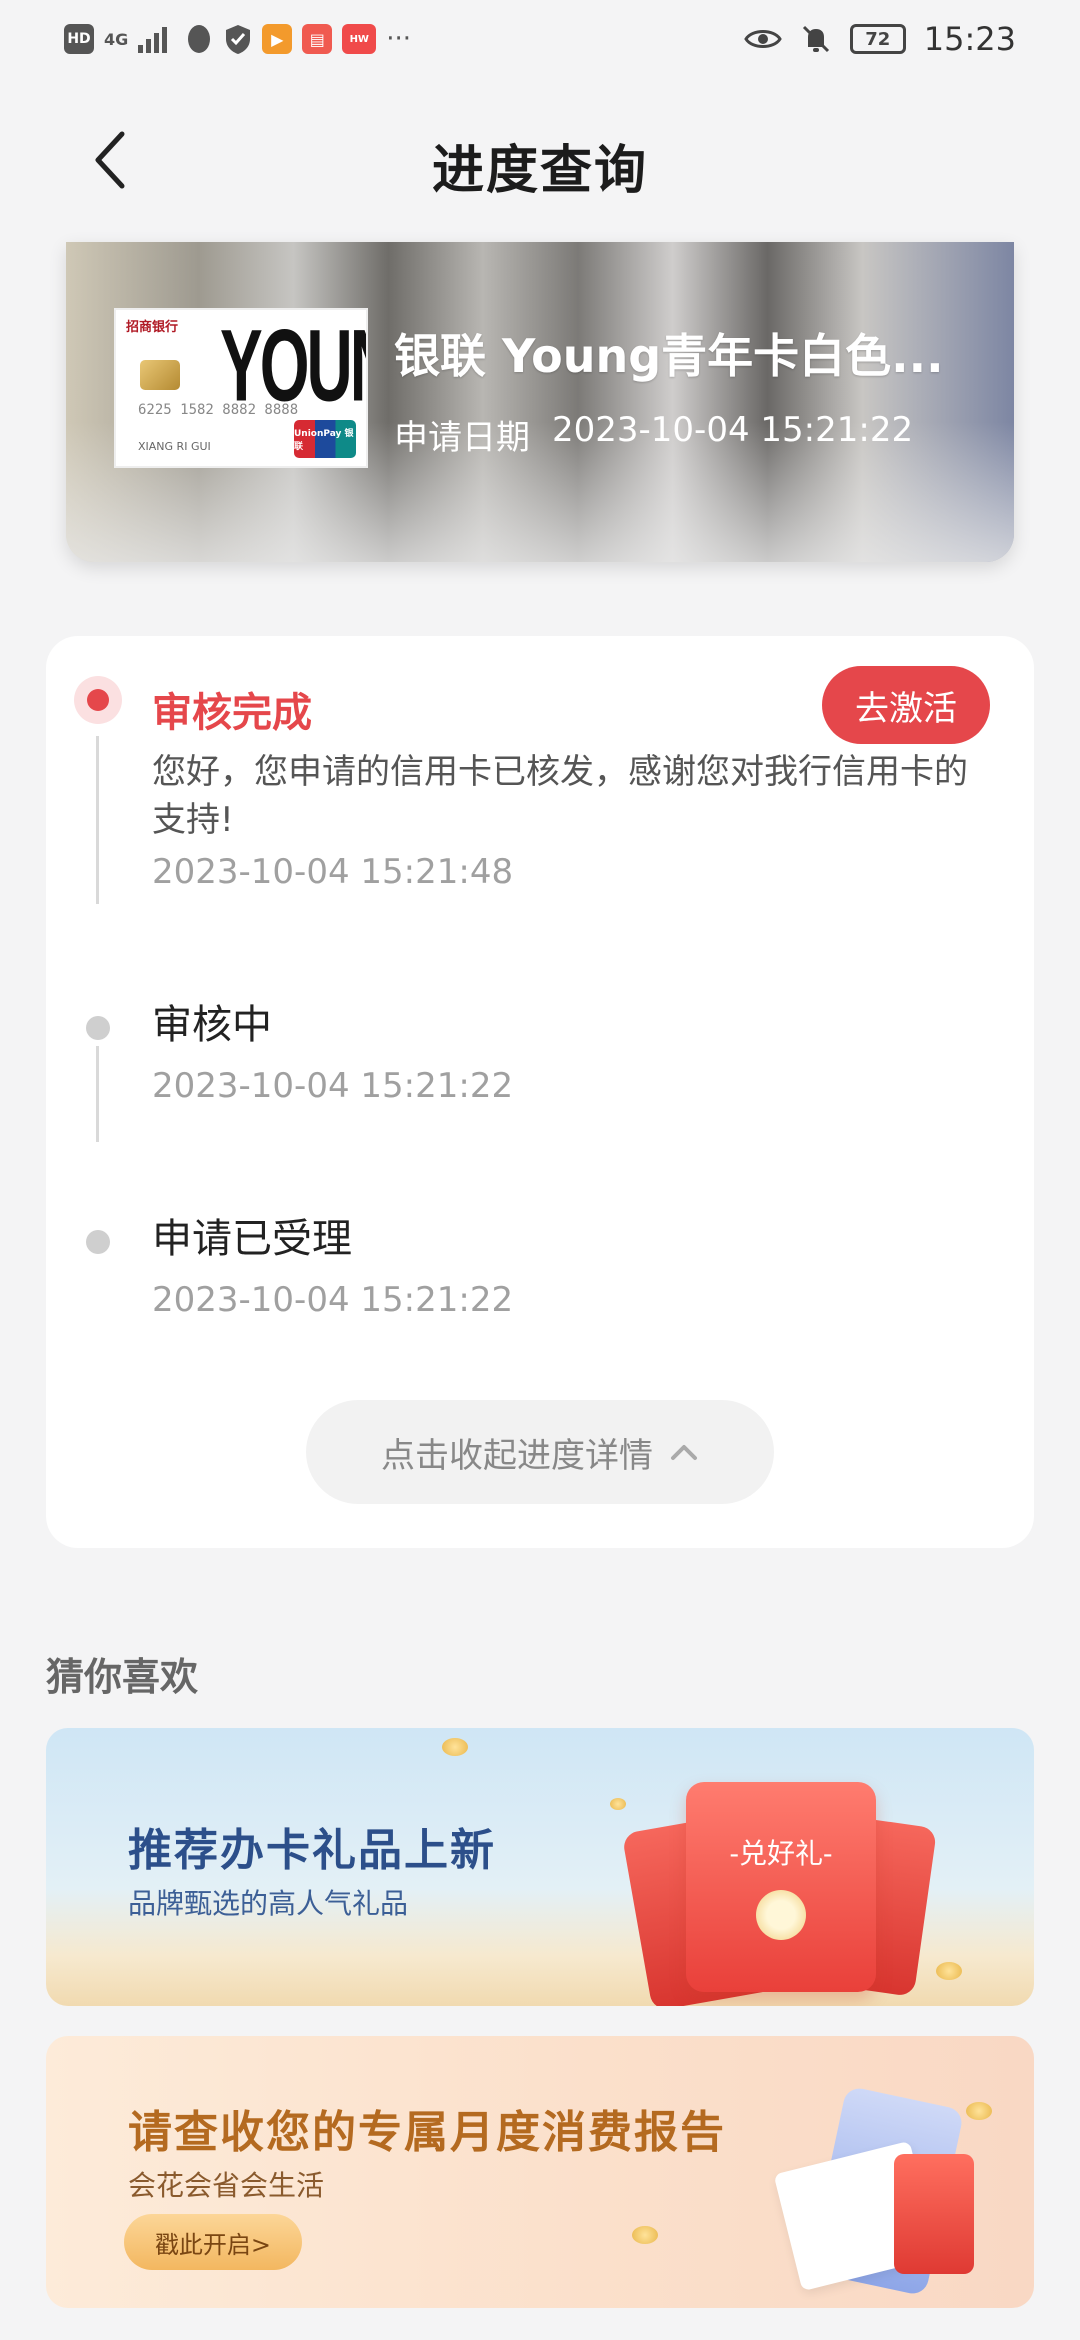 The height and width of the screenshot is (2340, 1080). I want to click on video-app-icon: ▶, so click(277, 39).